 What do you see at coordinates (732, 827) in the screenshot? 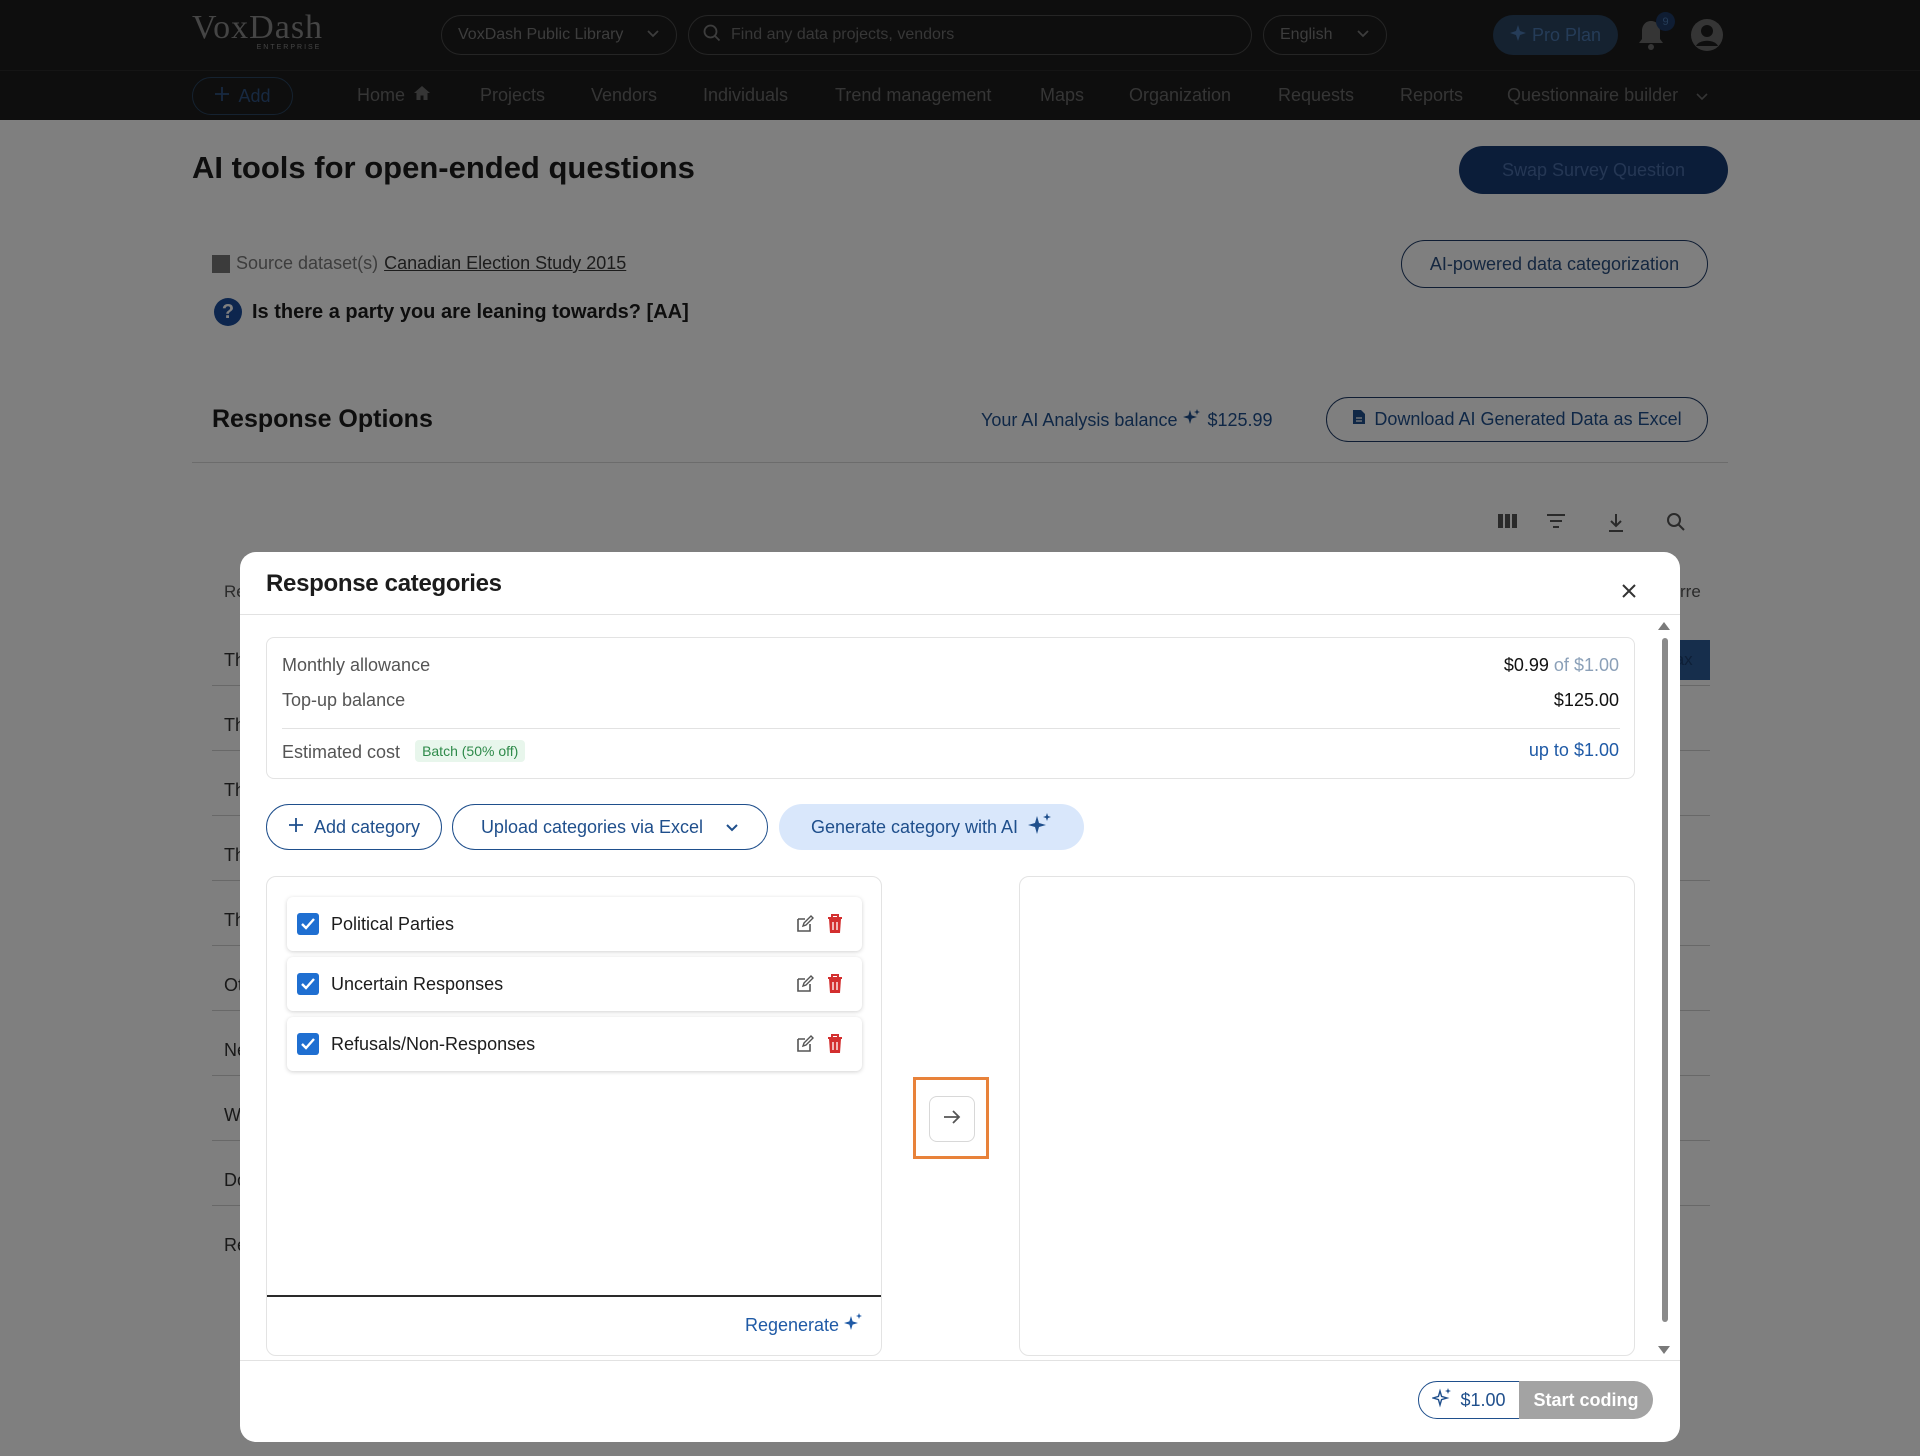
I see `chevron-down-icon` at bounding box center [732, 827].